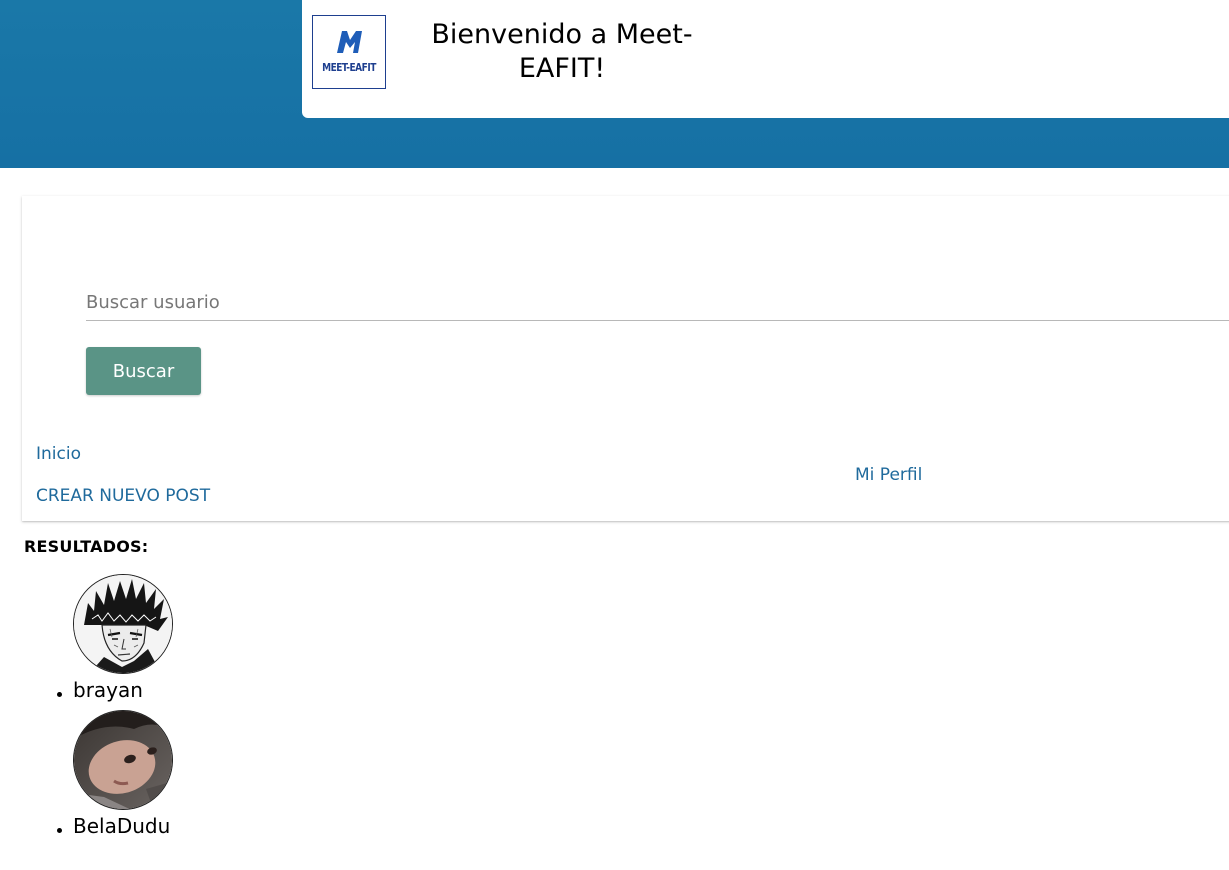 The image size is (1229, 870). I want to click on header-card: MEET-EAFIT Bienvenido a Meet-EAFIT!, so click(765, 59).